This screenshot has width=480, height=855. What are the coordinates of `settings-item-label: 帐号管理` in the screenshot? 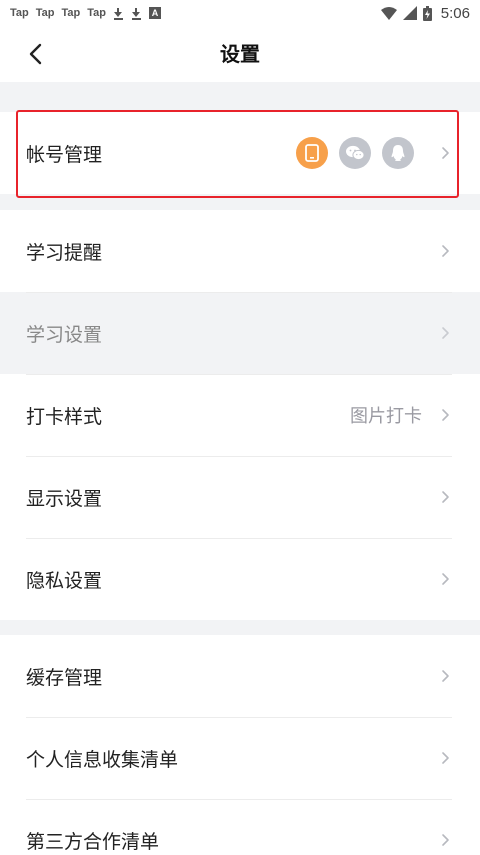 It's located at (64, 154).